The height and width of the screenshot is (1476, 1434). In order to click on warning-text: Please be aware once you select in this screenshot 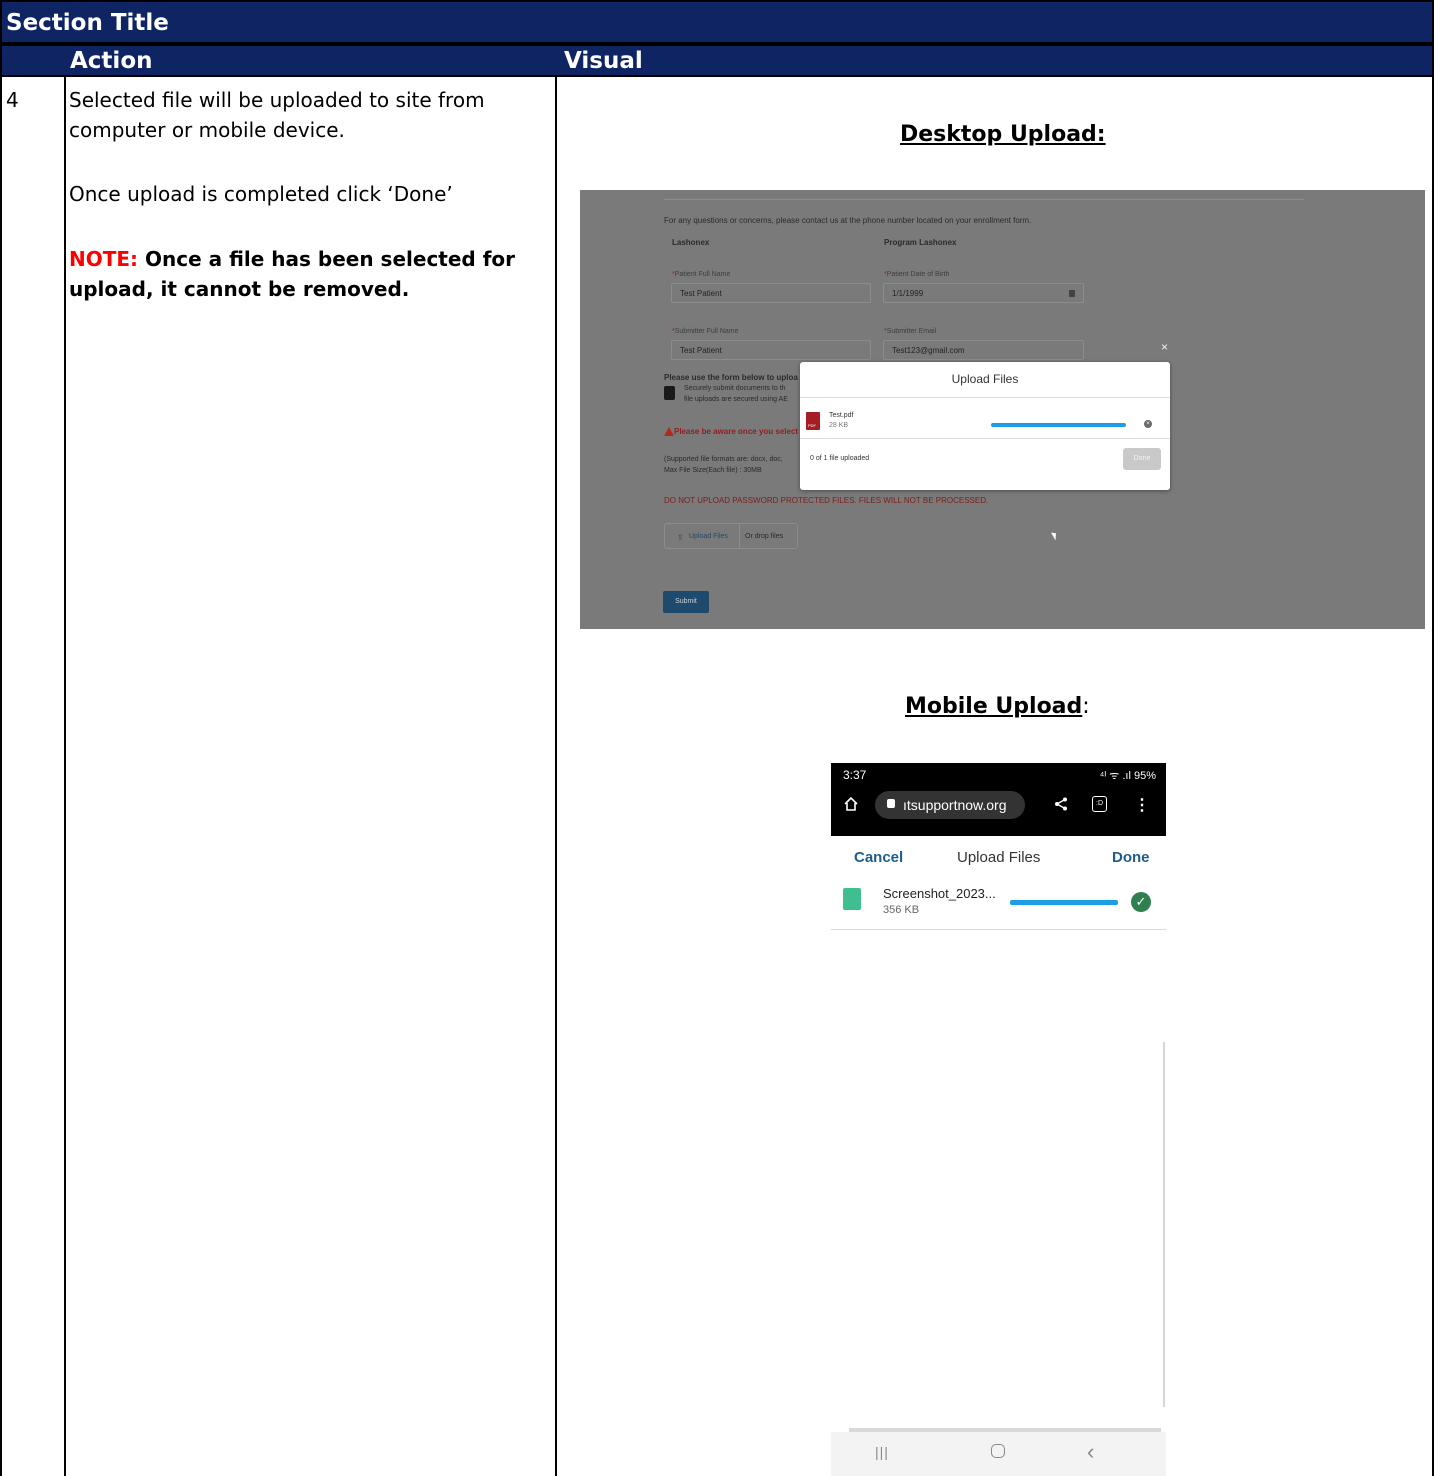, I will do `click(736, 431)`.